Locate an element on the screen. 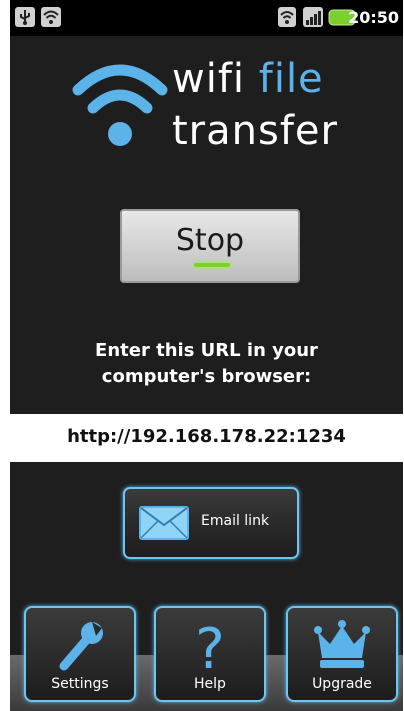 Image resolution: width=404 pixels, height=711 pixels. app-title-transfer: transfer is located at coordinates (255, 131).